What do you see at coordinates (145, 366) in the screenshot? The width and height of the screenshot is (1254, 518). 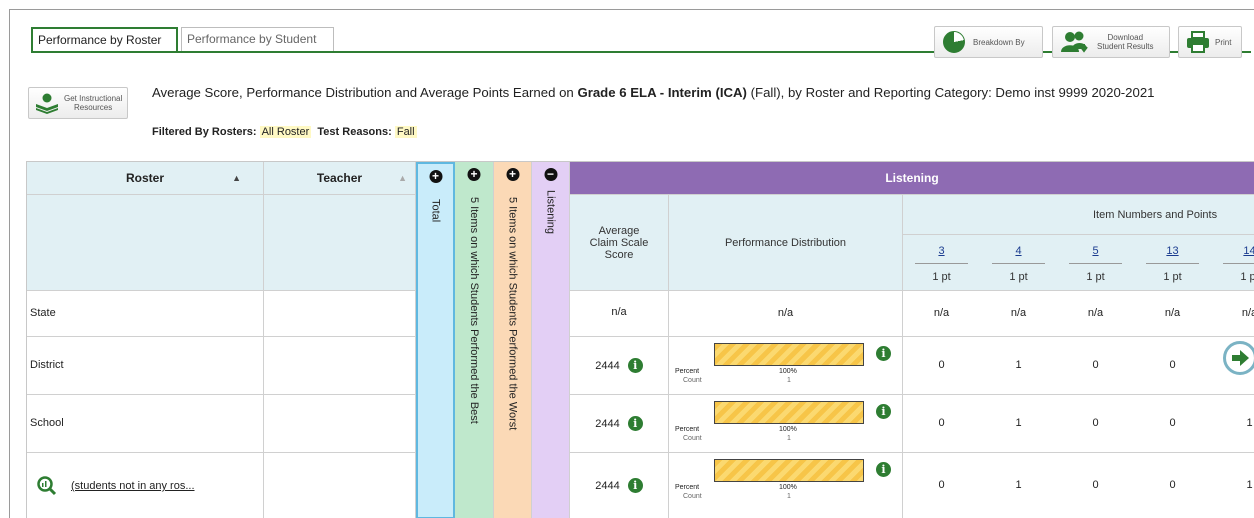 I see `roster-cell: District` at bounding box center [145, 366].